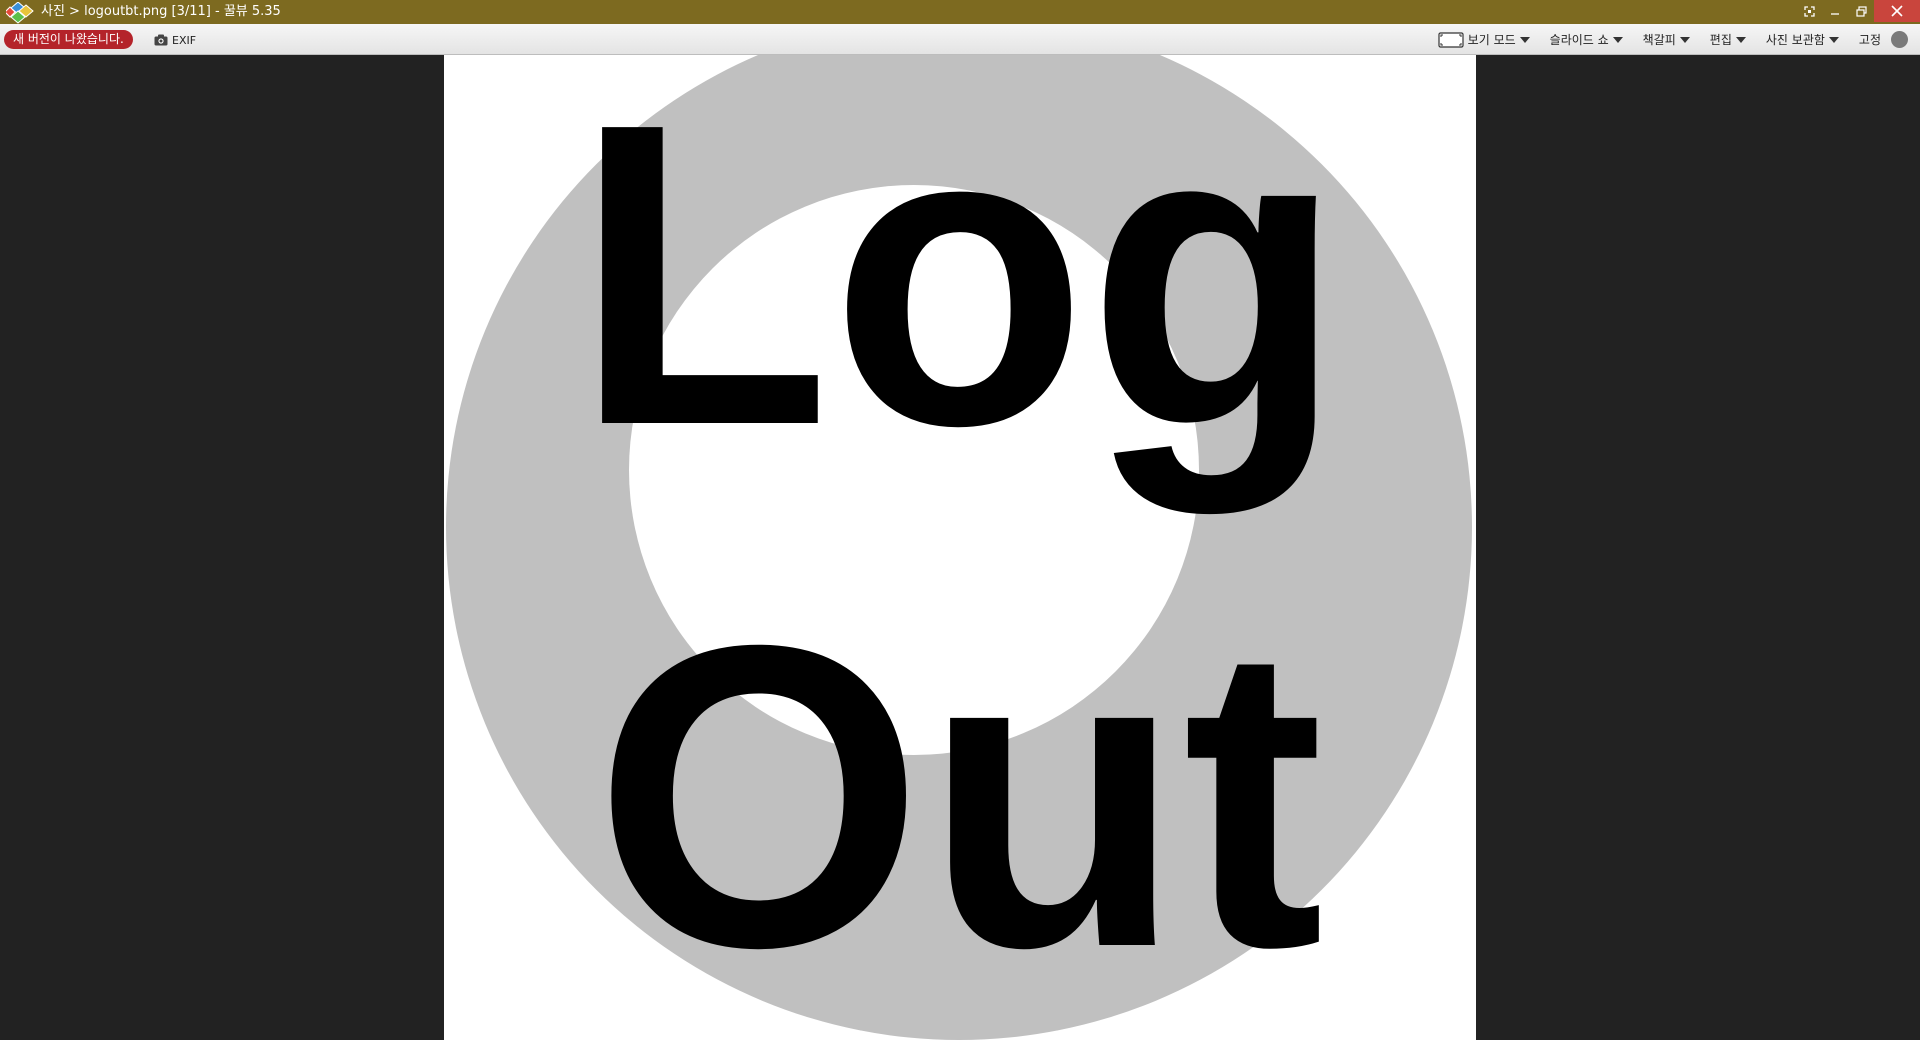  I want to click on exif-button: EXIF, so click(175, 40).